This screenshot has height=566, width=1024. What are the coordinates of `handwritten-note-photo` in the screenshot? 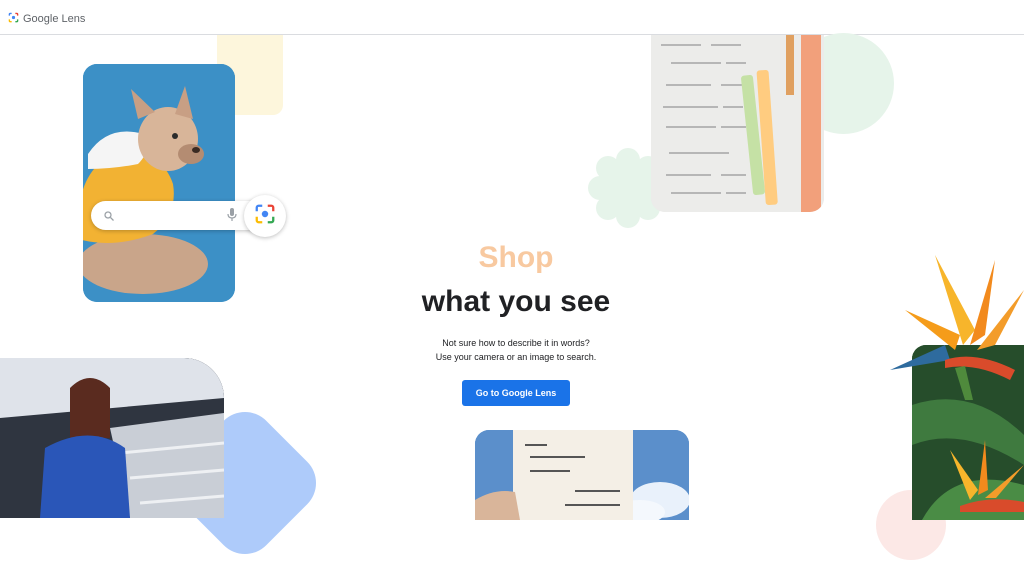 It's located at (582, 475).